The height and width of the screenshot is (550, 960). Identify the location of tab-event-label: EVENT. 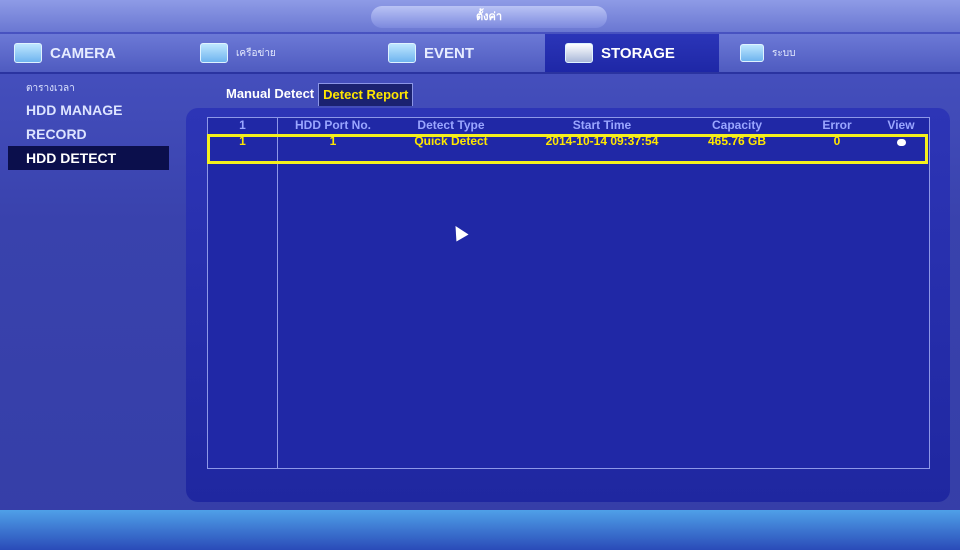
(449, 53).